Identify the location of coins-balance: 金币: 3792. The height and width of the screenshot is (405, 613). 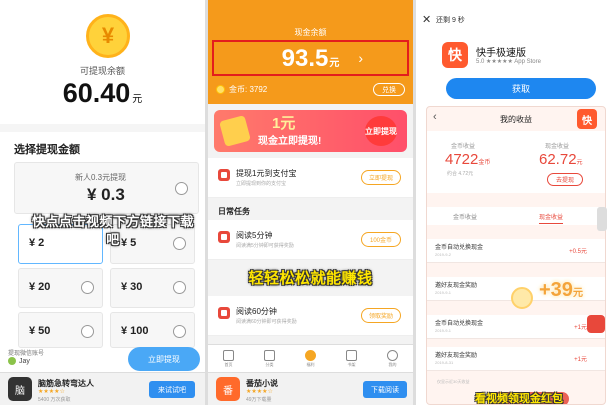
(241, 89).